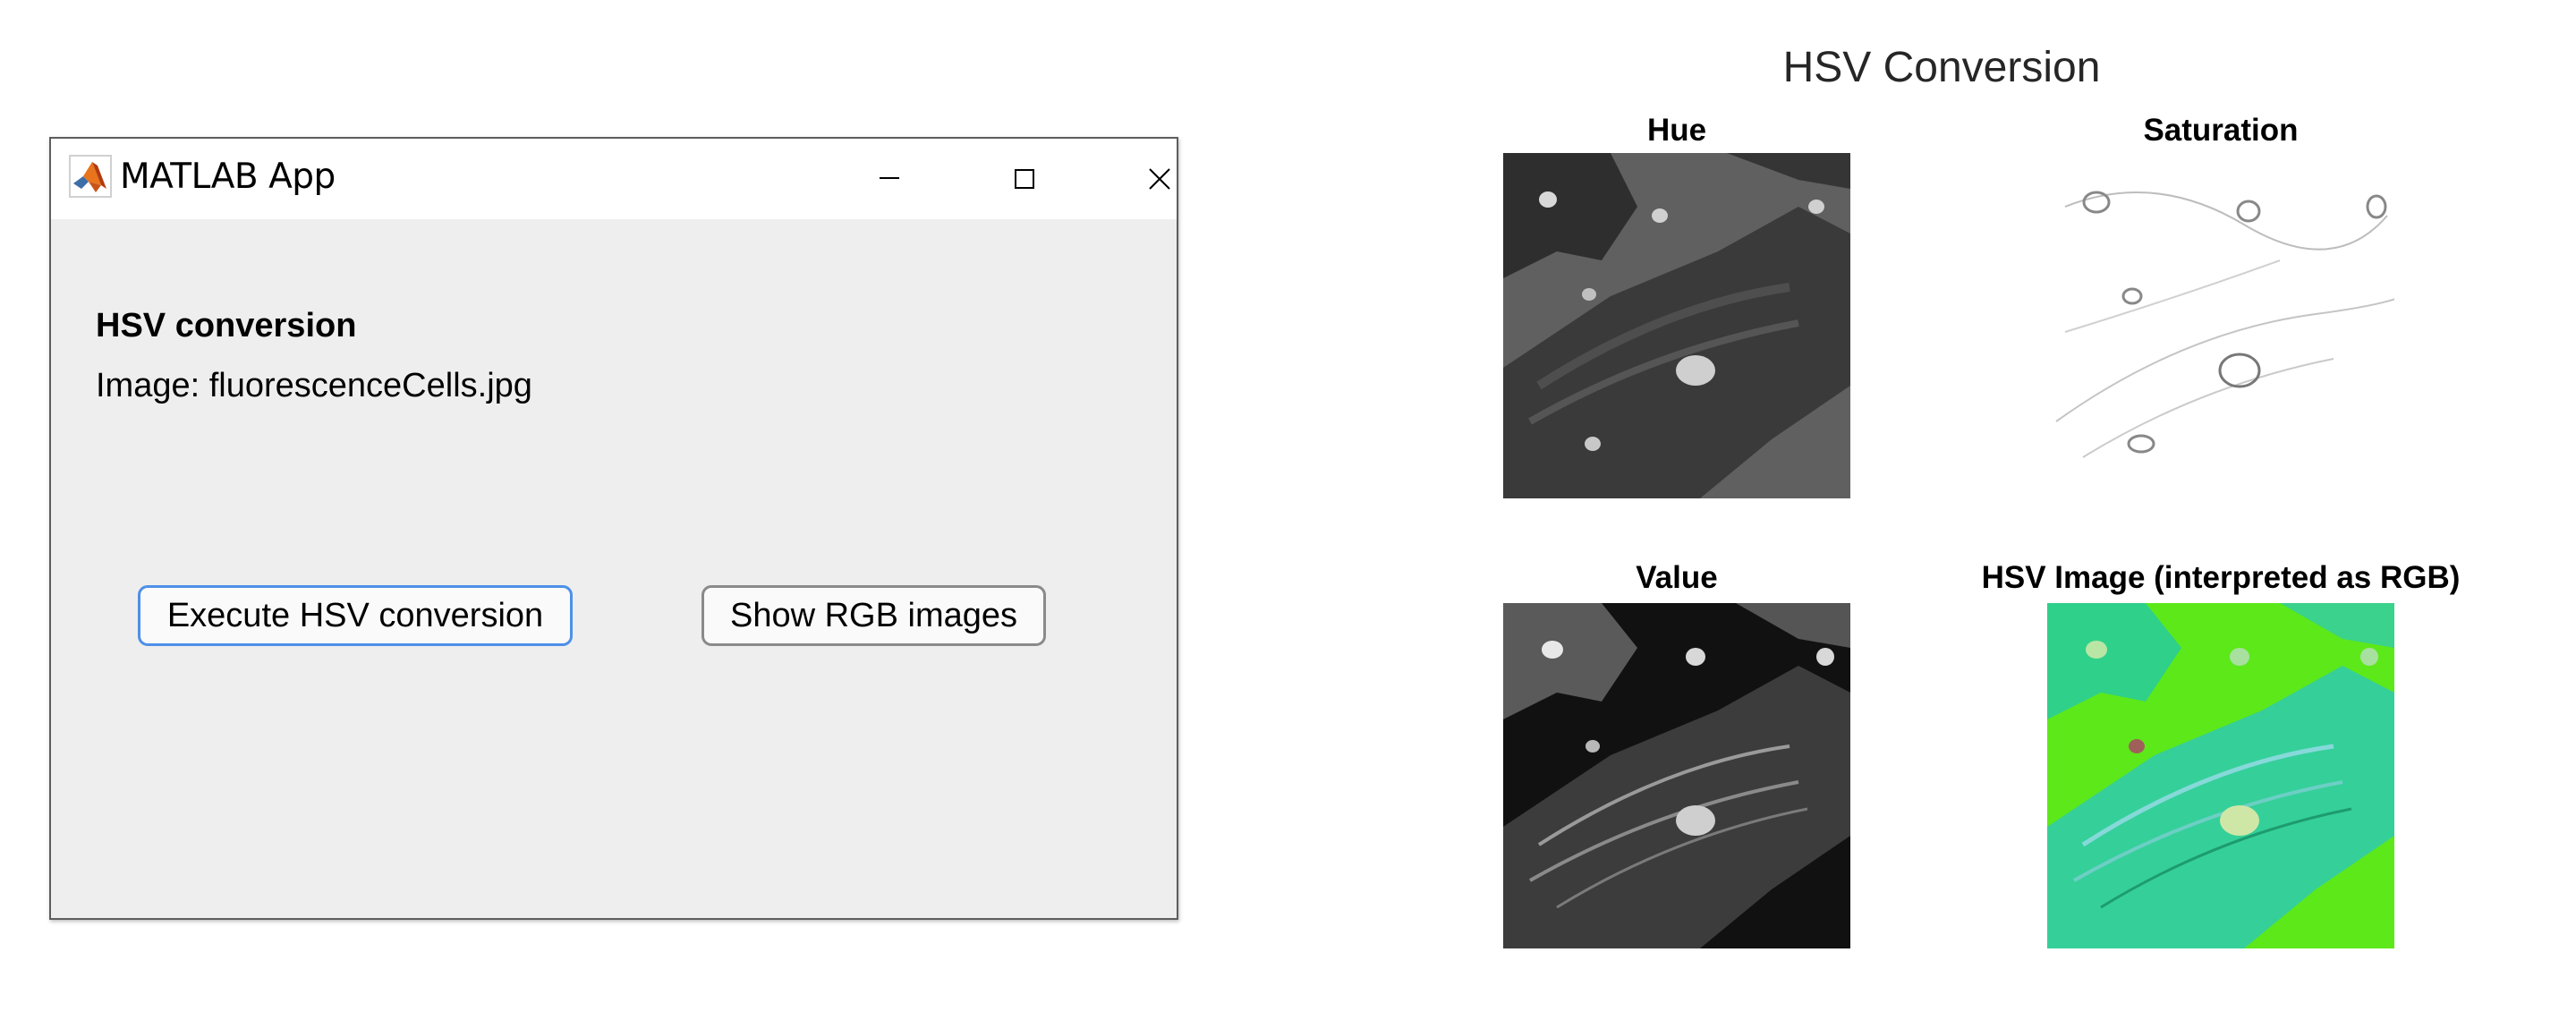  What do you see at coordinates (90, 176) in the screenshot?
I see `matlab-logo-icon` at bounding box center [90, 176].